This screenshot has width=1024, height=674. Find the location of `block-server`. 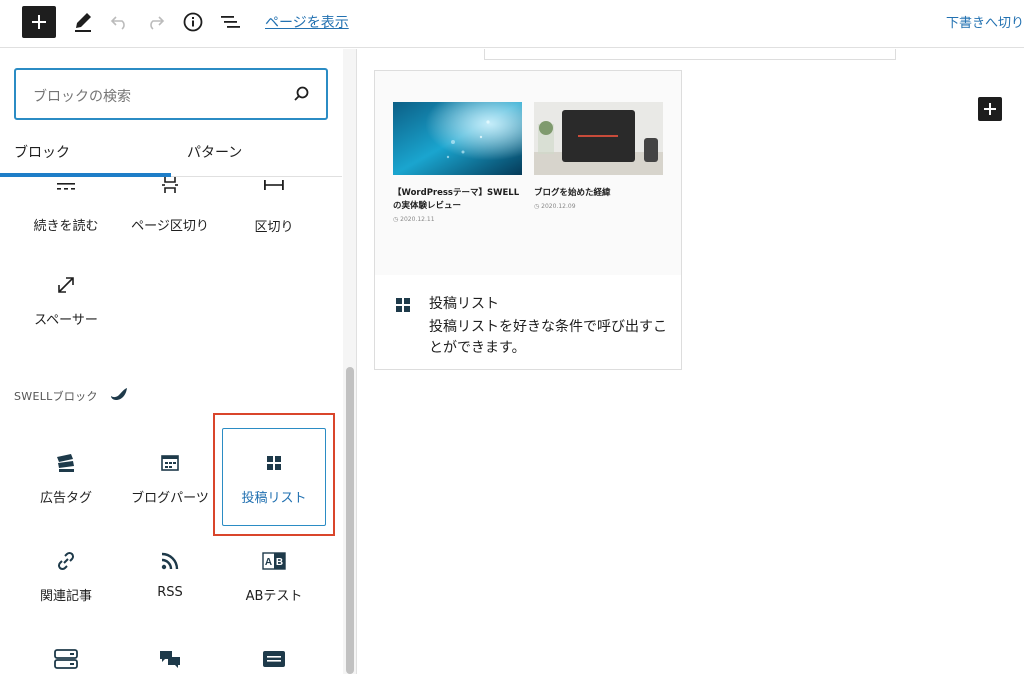

block-server is located at coordinates (66, 659).